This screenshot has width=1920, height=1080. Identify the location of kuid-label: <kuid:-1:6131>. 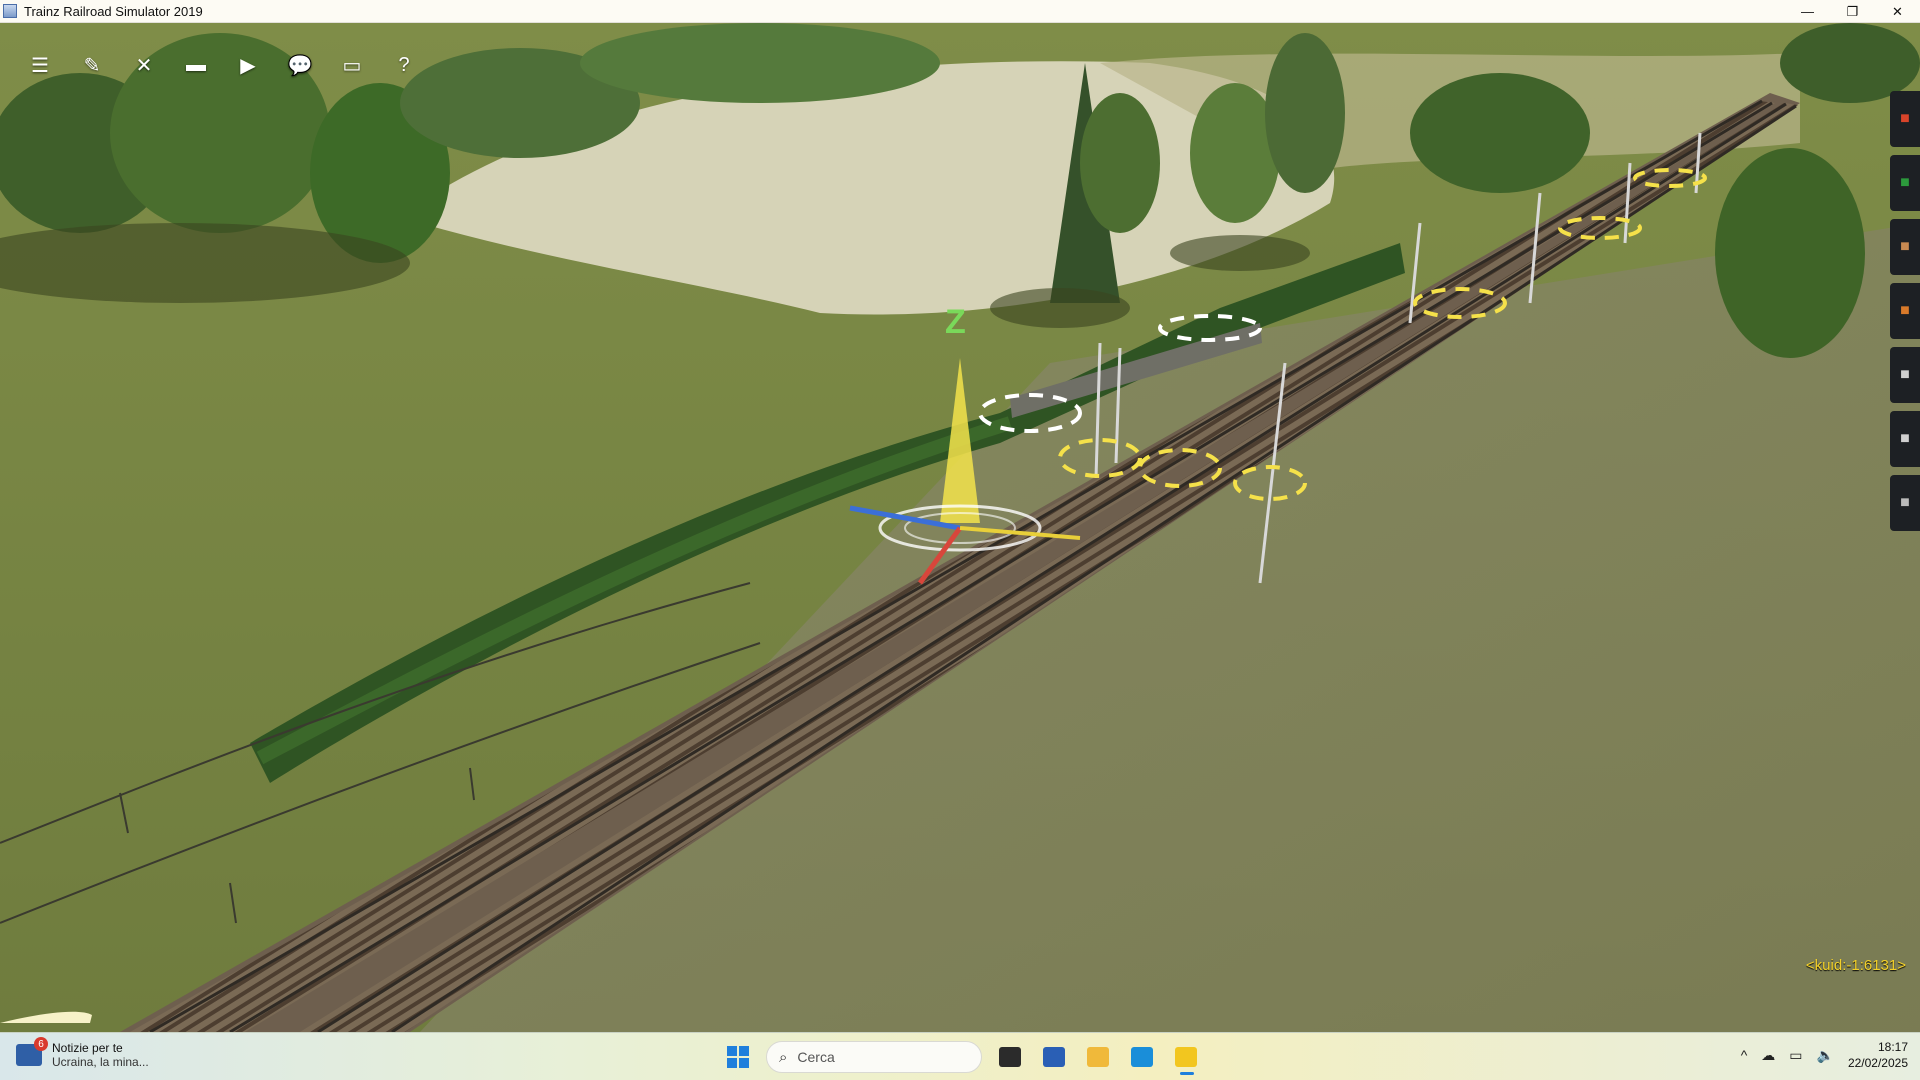
(1855, 965).